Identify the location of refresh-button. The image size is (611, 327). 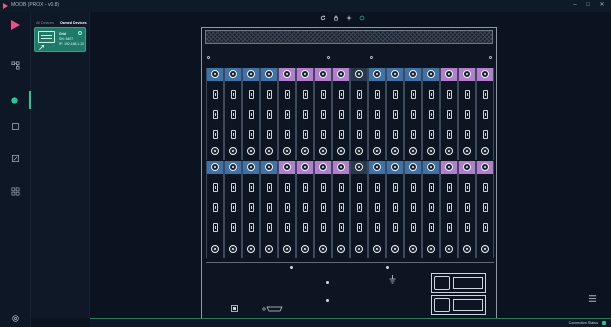
(322, 18).